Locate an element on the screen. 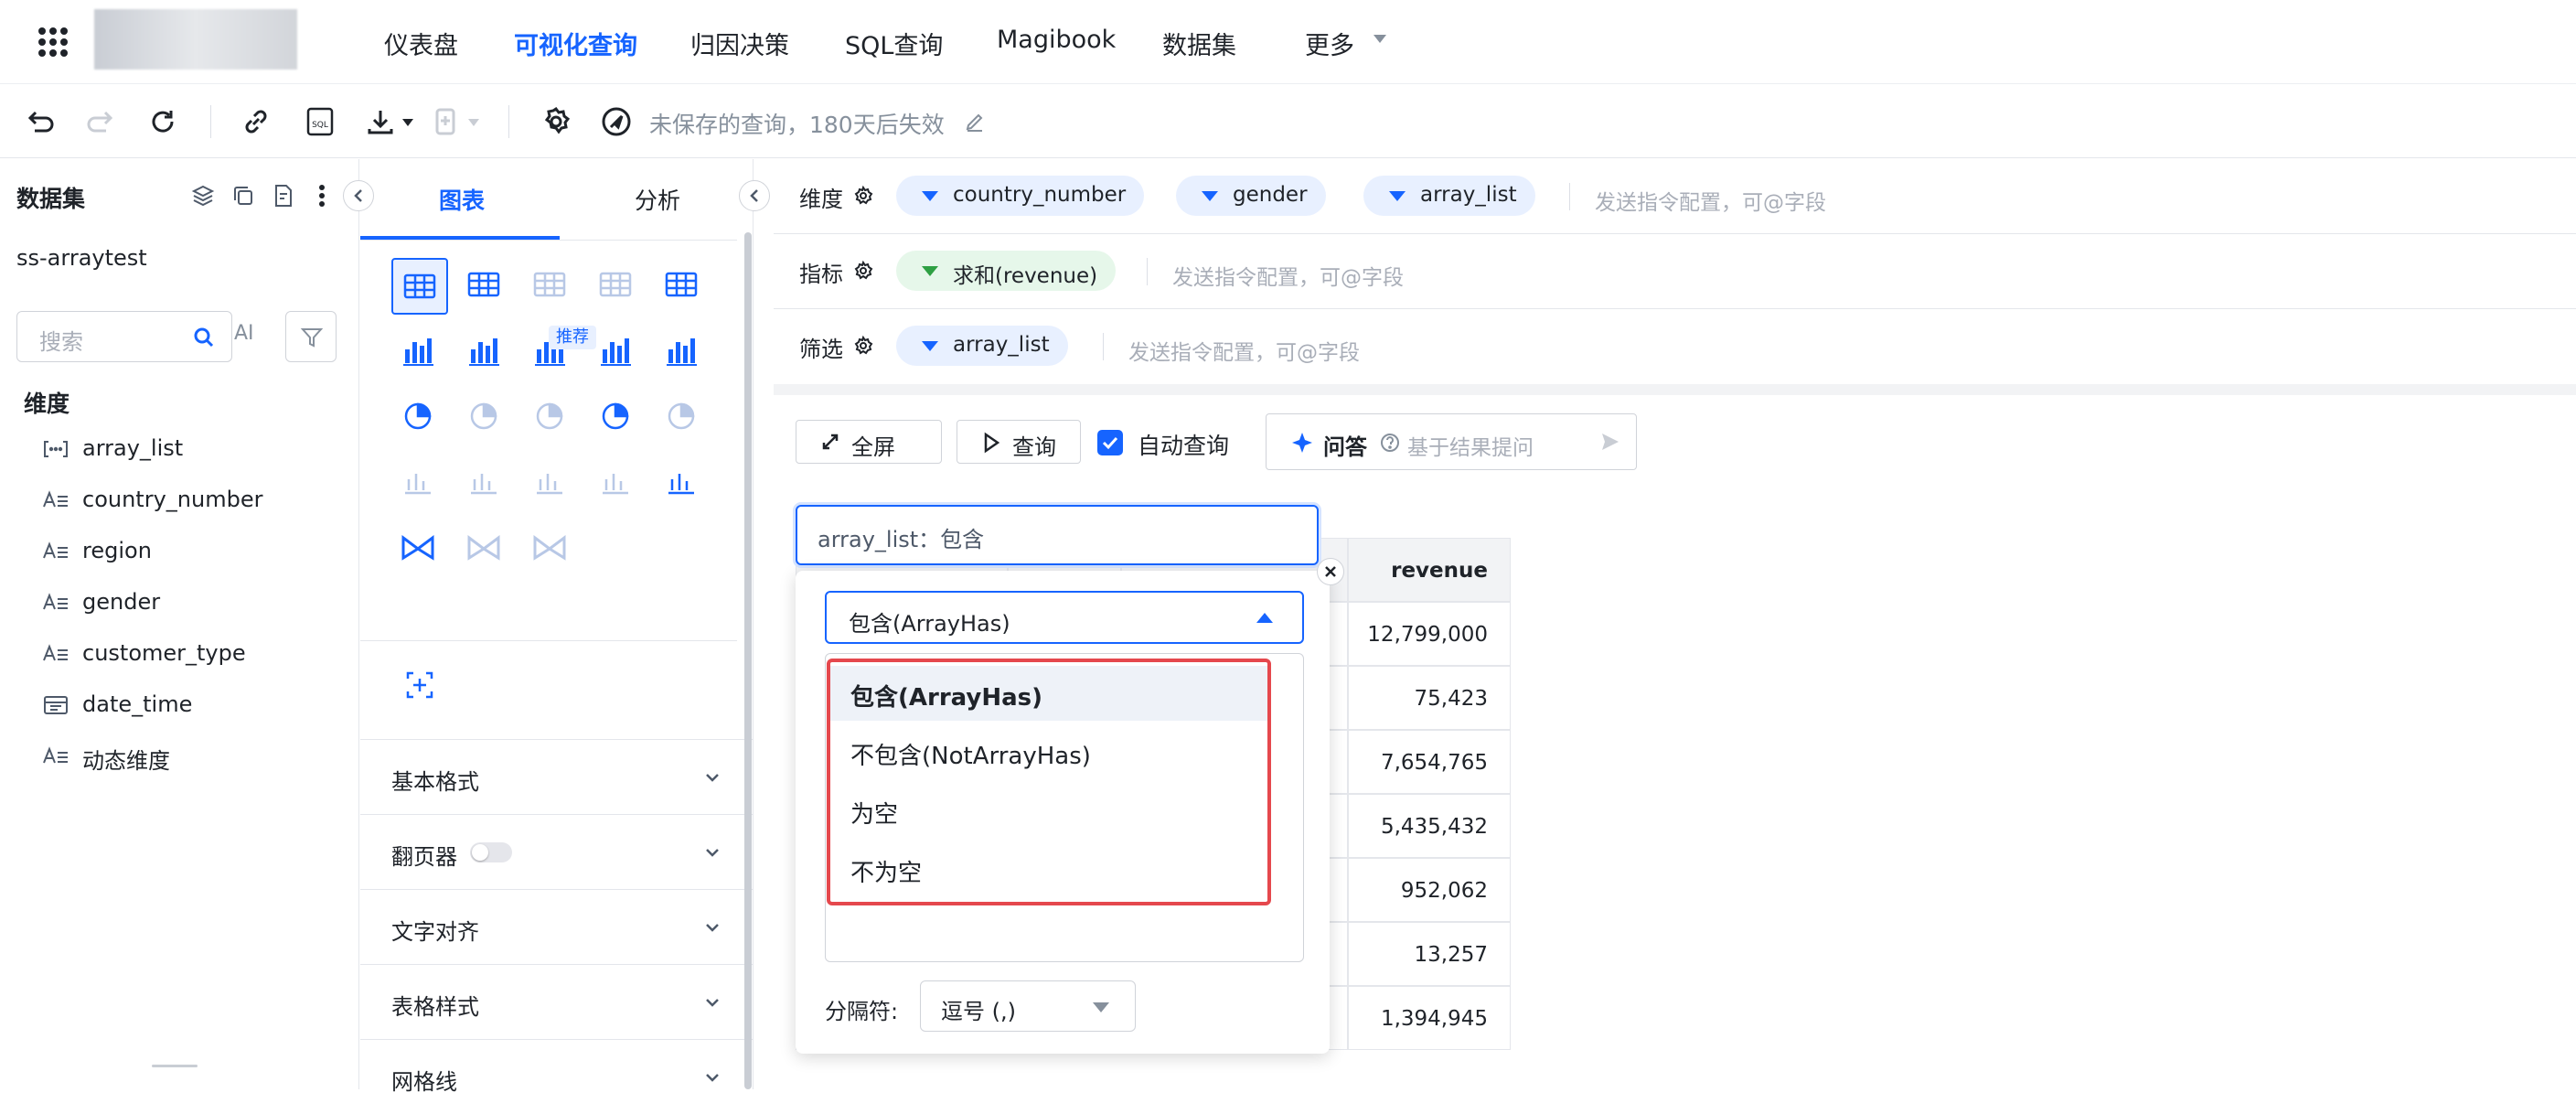 The height and width of the screenshot is (1114, 2576). download-icon is located at coordinates (380, 121).